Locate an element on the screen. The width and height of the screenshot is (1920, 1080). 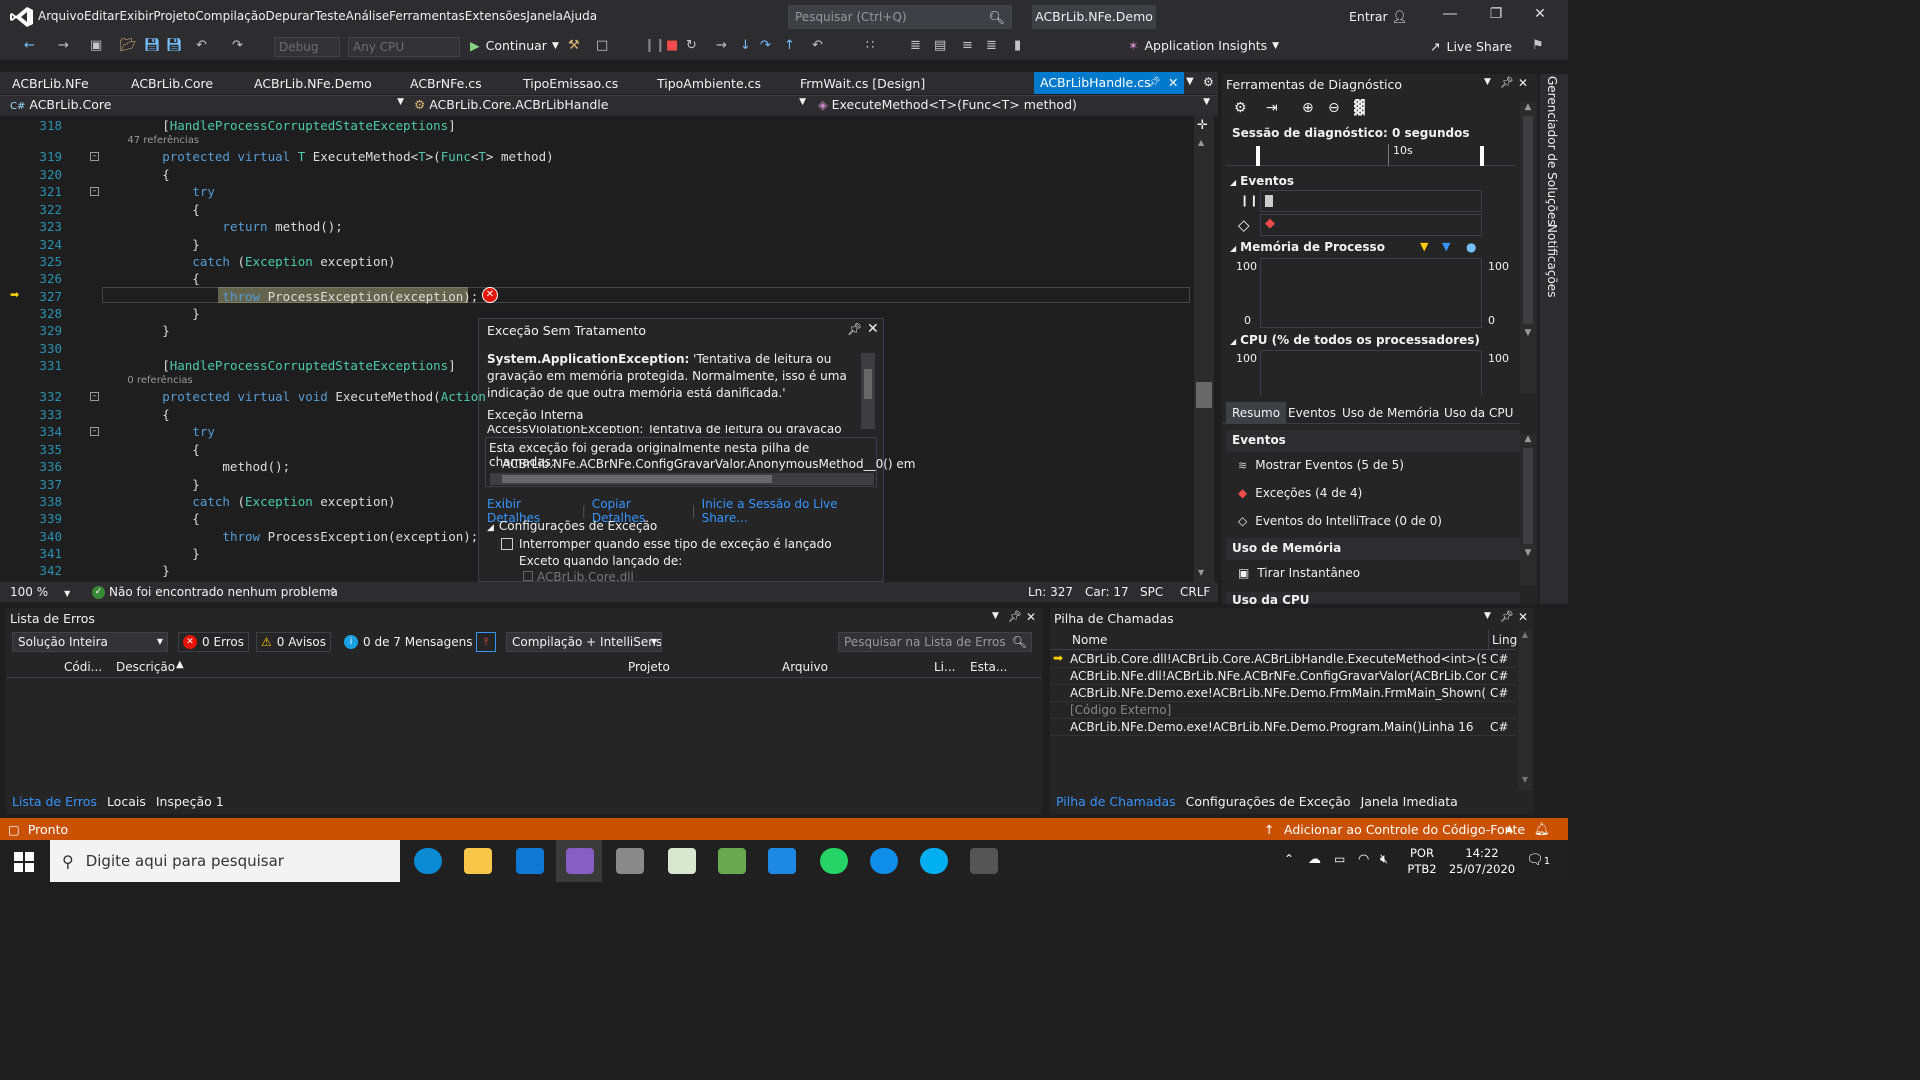
skype-icon is located at coordinates (934, 861).